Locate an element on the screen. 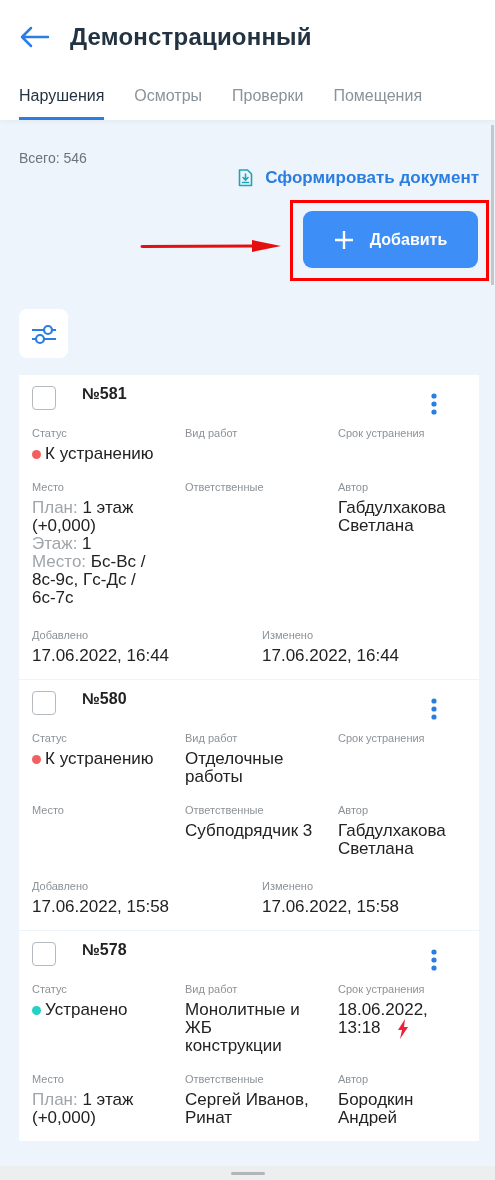 The image size is (495, 1180). back-arrow-icon is located at coordinates (34, 37).